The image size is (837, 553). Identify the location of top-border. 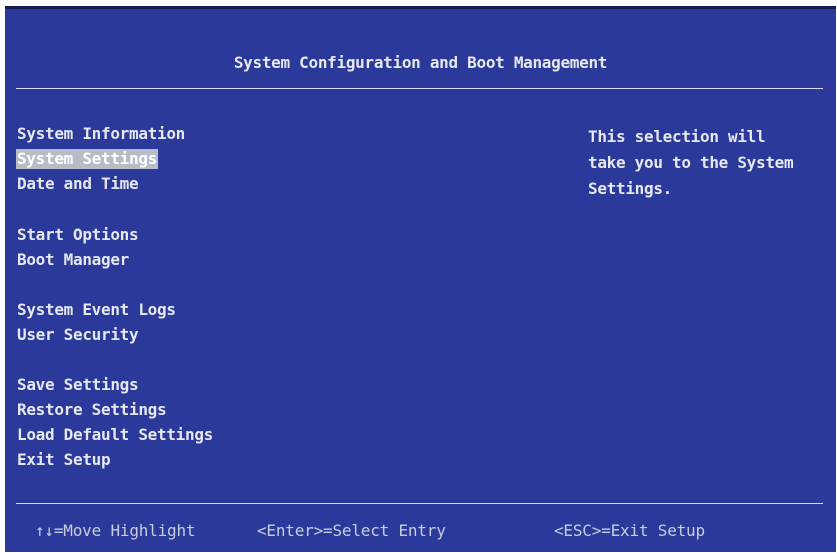
(420, 7).